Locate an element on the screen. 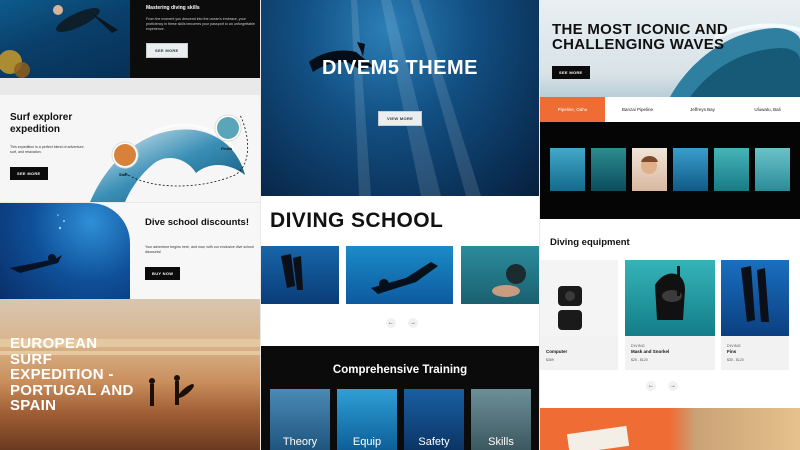 The height and width of the screenshot is (450, 800). training-title: Comprehensive Training is located at coordinates (400, 370).